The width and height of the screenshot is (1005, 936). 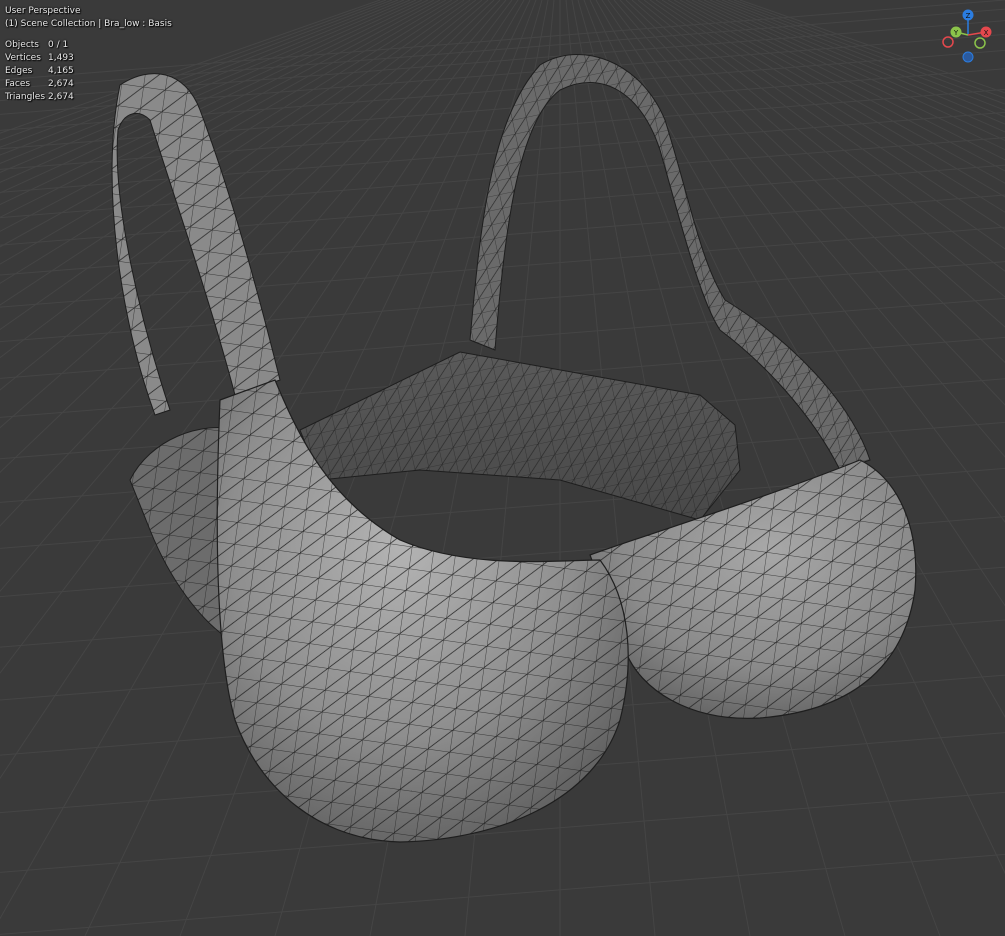 What do you see at coordinates (19, 71) in the screenshot?
I see `stat-label: Edges` at bounding box center [19, 71].